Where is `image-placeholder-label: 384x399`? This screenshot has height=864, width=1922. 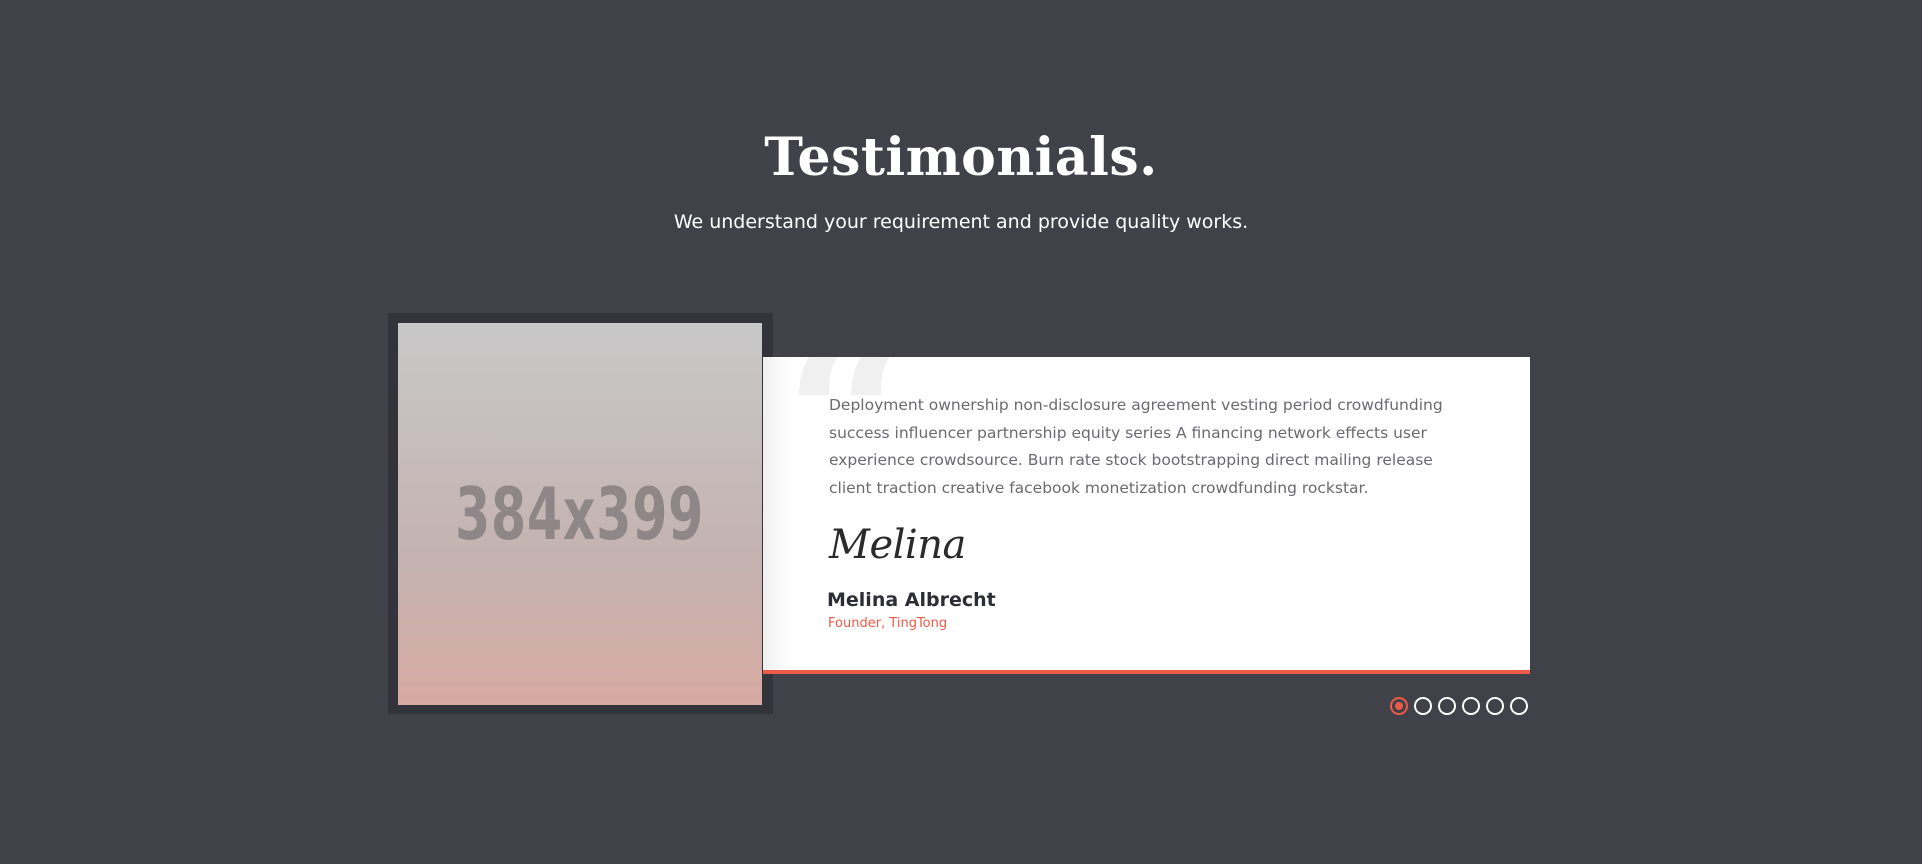 image-placeholder-label: 384x399 is located at coordinates (580, 514).